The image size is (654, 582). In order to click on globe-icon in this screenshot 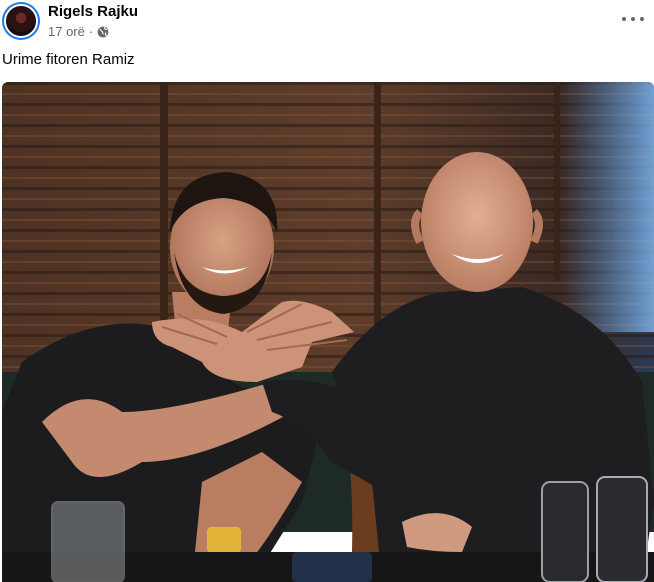, I will do `click(103, 32)`.